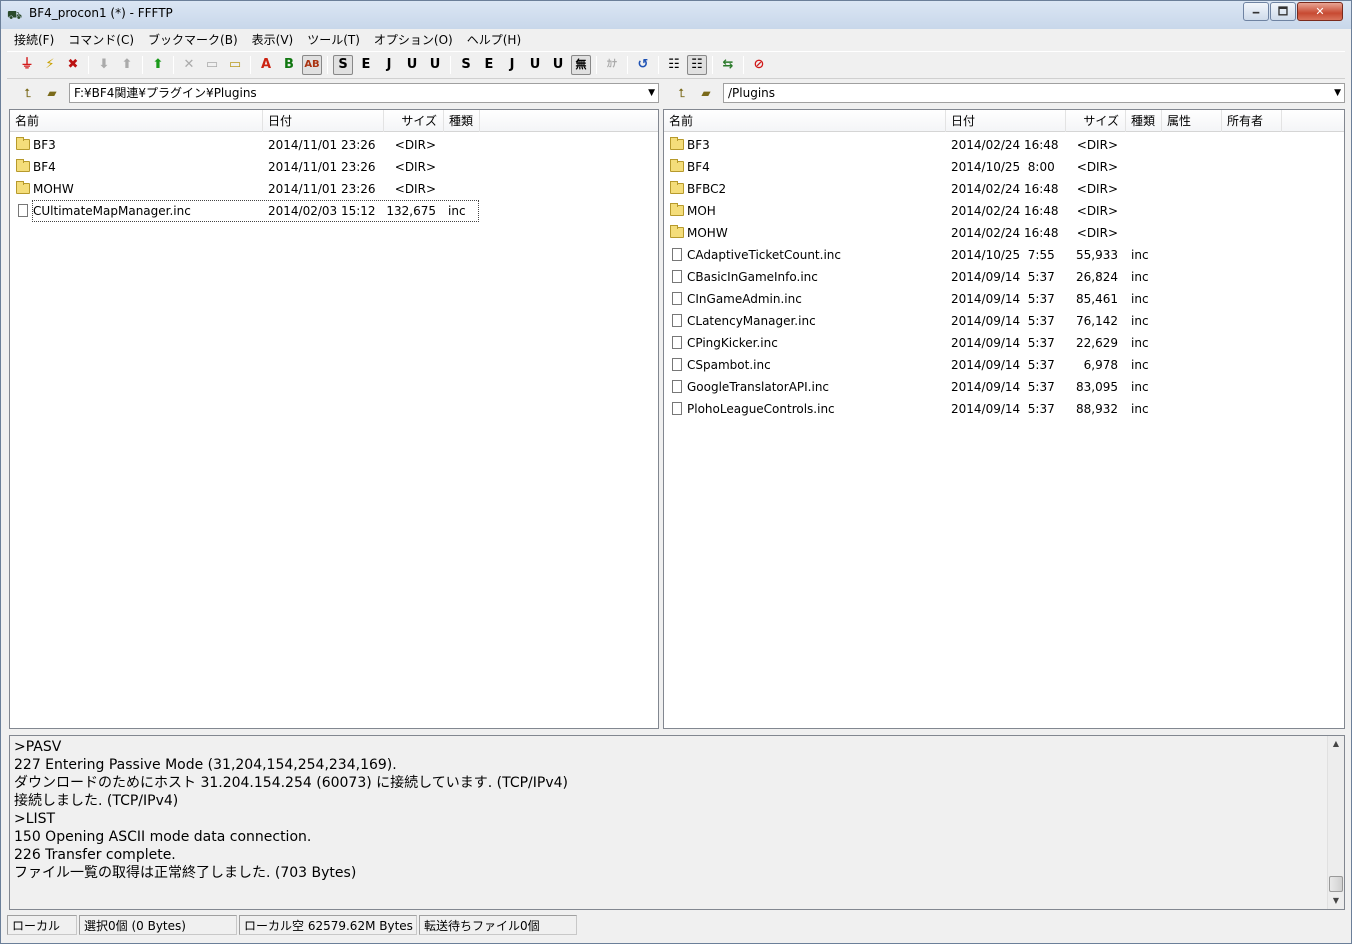  What do you see at coordinates (1320, 11) in the screenshot?
I see `close-button: ✕` at bounding box center [1320, 11].